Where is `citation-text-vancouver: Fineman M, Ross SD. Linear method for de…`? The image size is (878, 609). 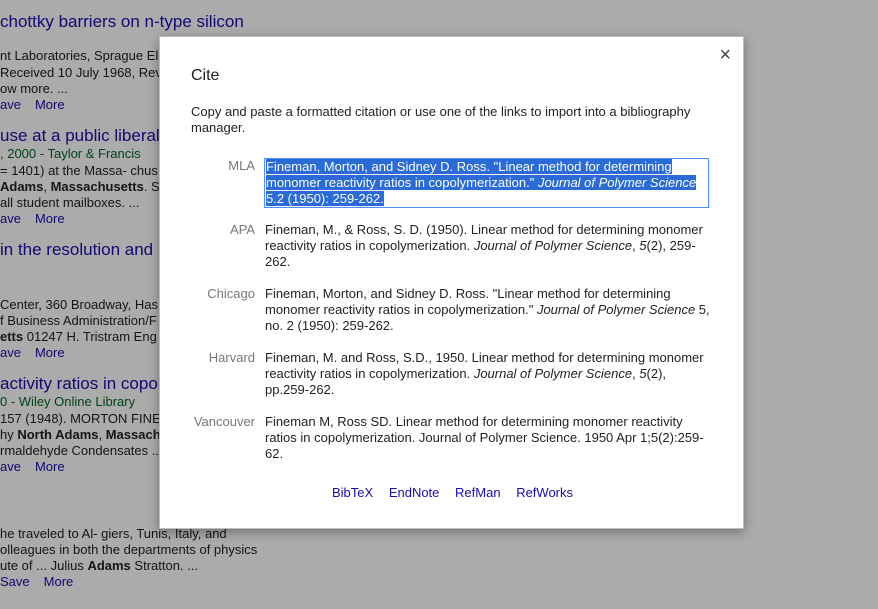 citation-text-vancouver: Fineman M, Ross SD. Linear method for de… is located at coordinates (487, 438).